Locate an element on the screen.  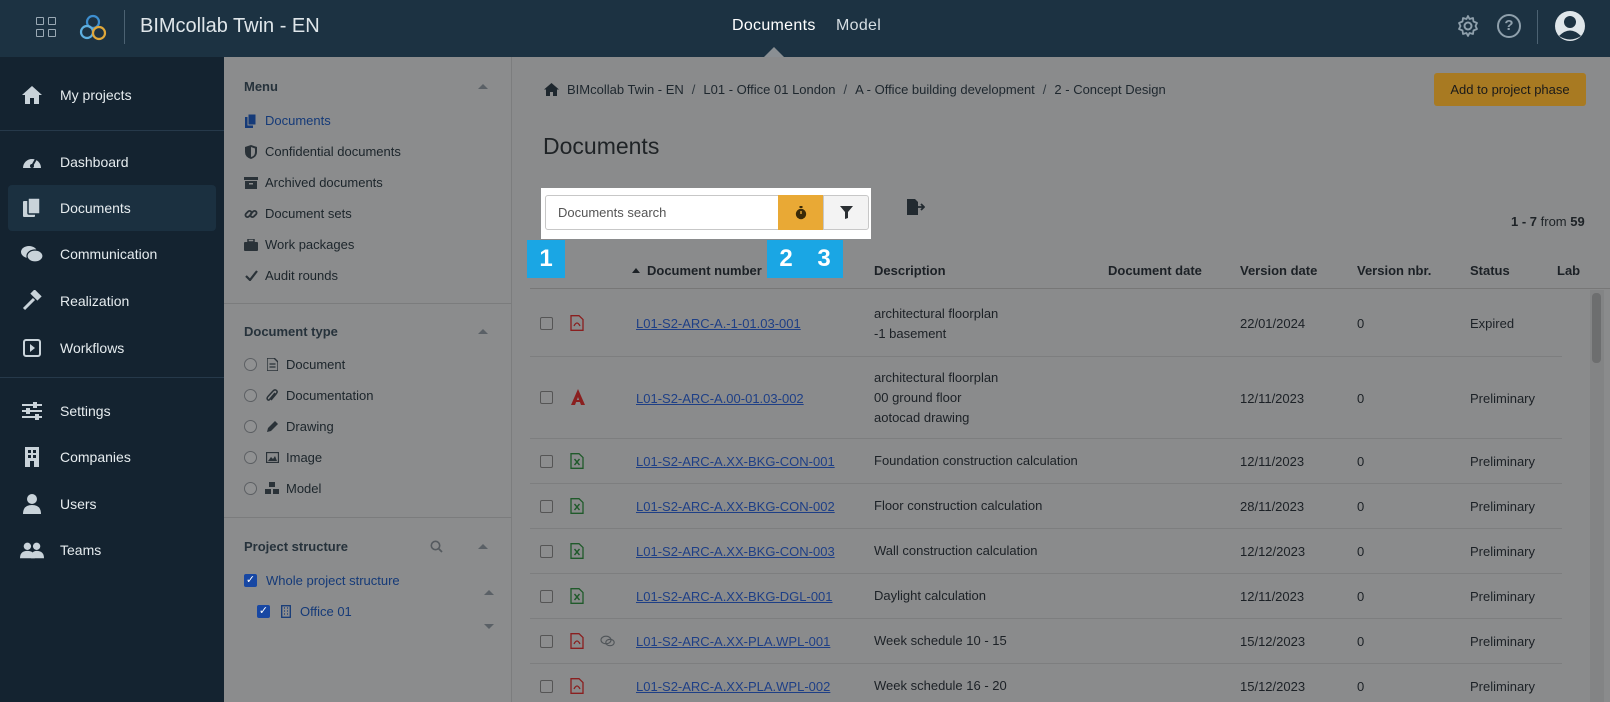
help-icon: ? is located at coordinates (1509, 26).